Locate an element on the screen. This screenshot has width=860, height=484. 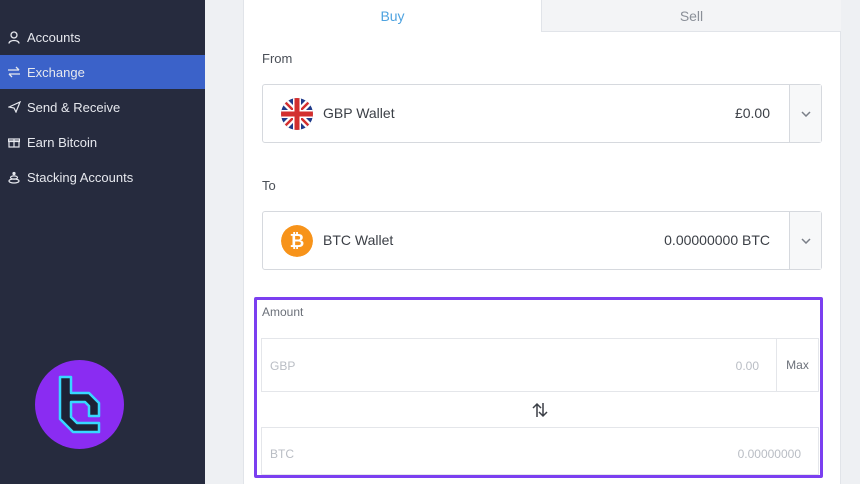
coins-stack-icon is located at coordinates (14, 177).